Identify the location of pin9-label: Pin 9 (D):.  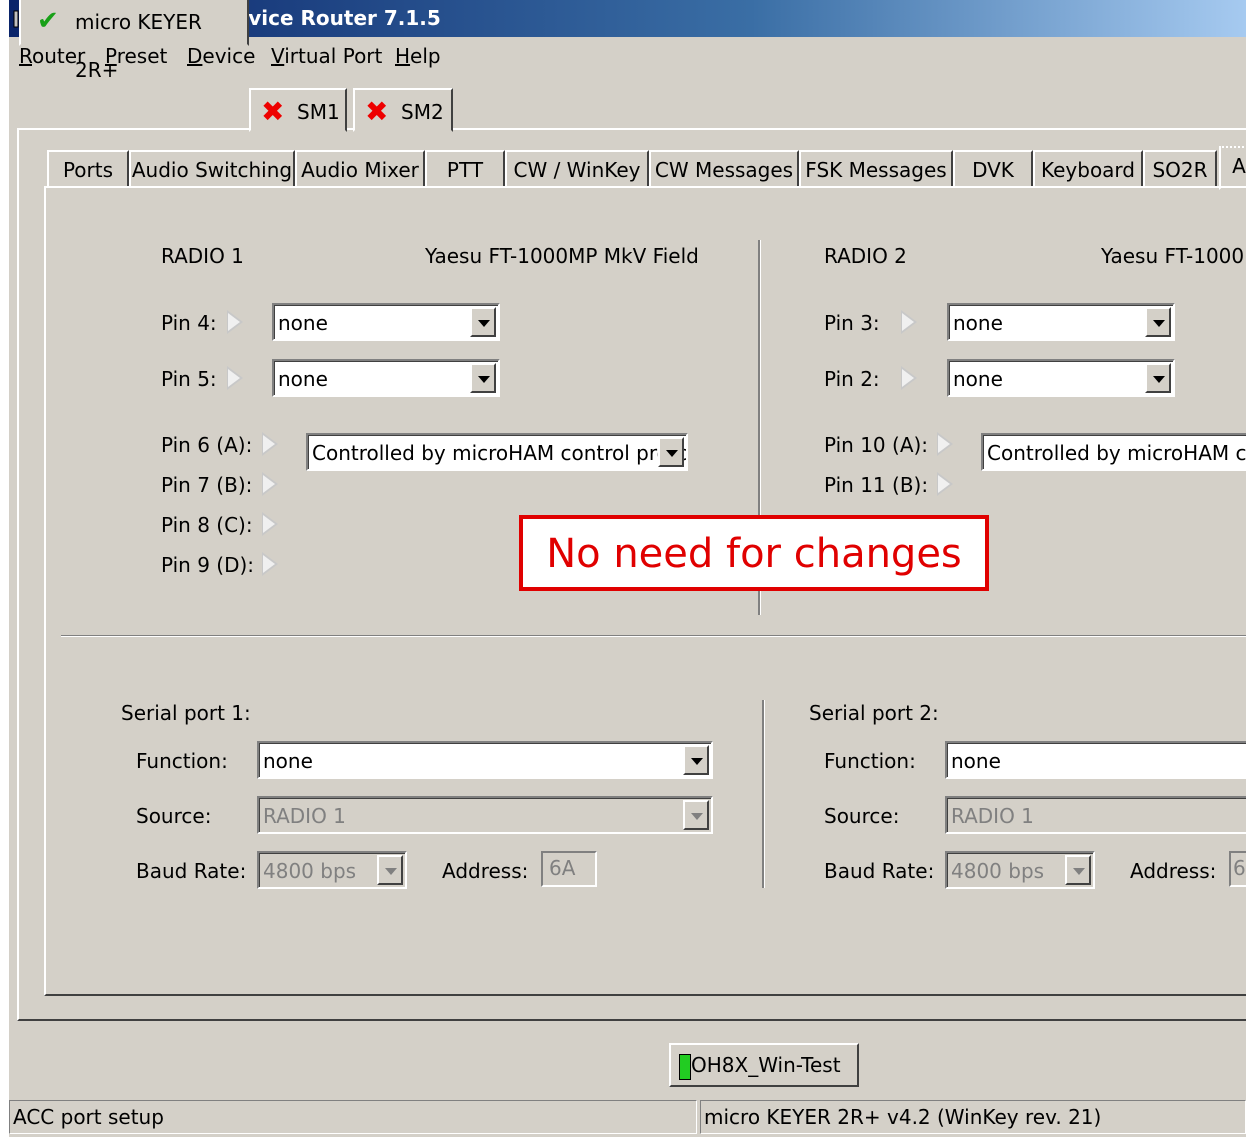
(208, 565).